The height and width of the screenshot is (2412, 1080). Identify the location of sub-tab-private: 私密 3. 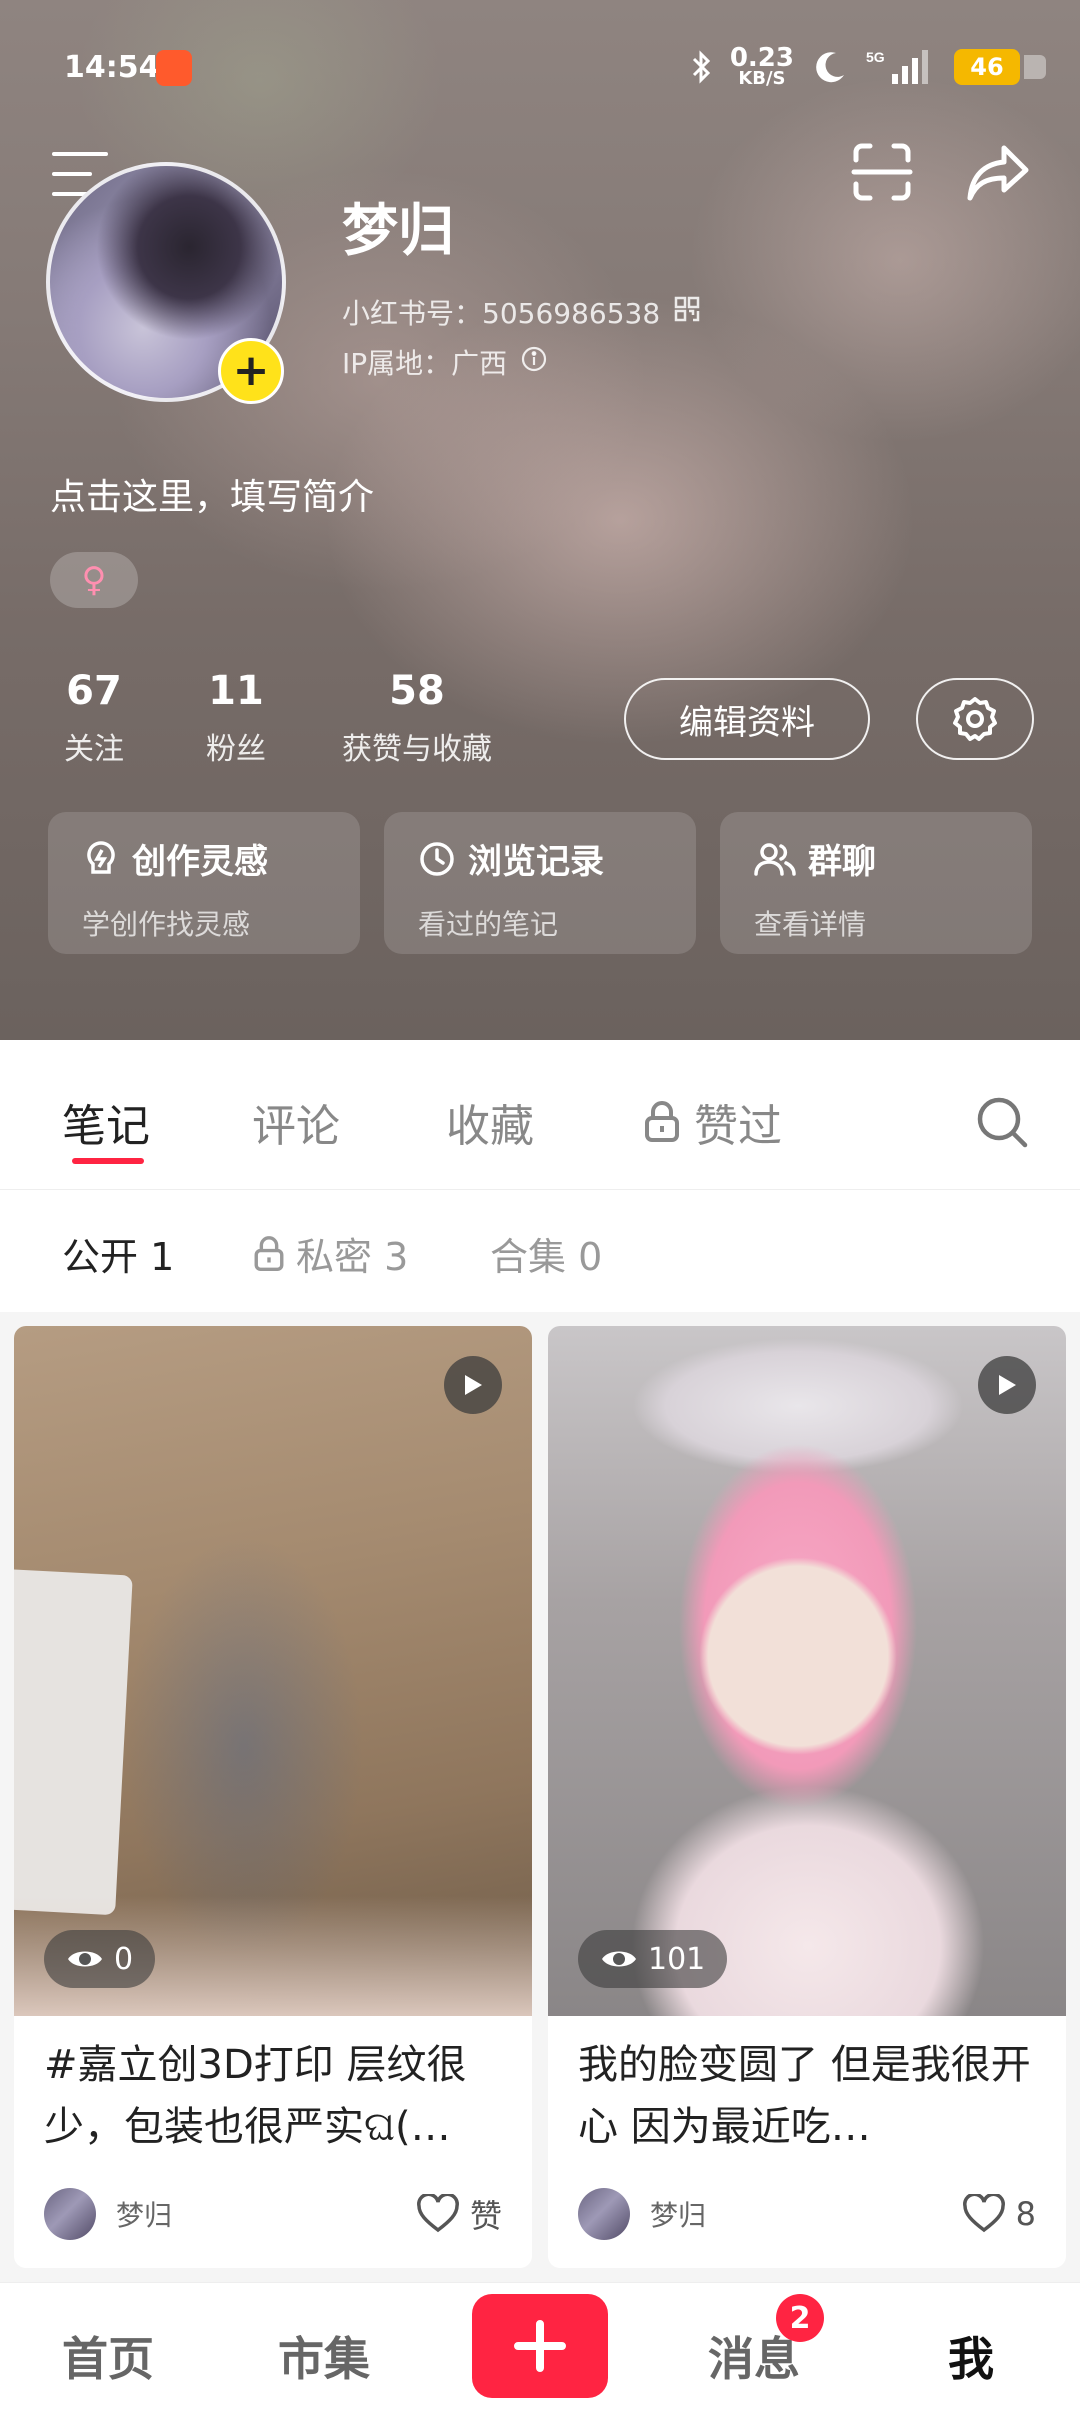
(330, 1253).